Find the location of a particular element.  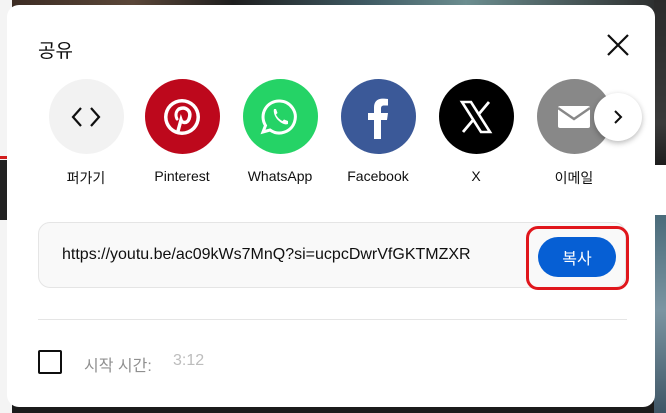

share-target-label: Facebook is located at coordinates (378, 176).